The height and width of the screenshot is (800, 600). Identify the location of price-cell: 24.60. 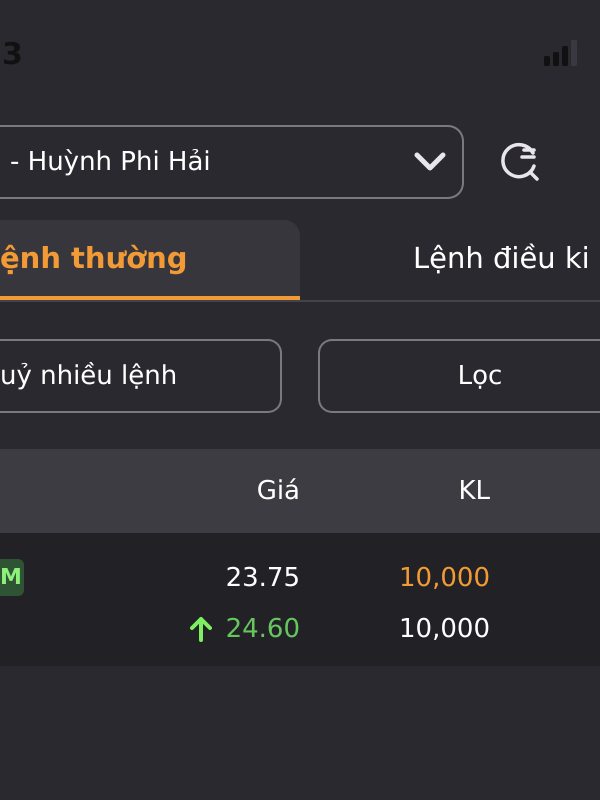
(263, 629).